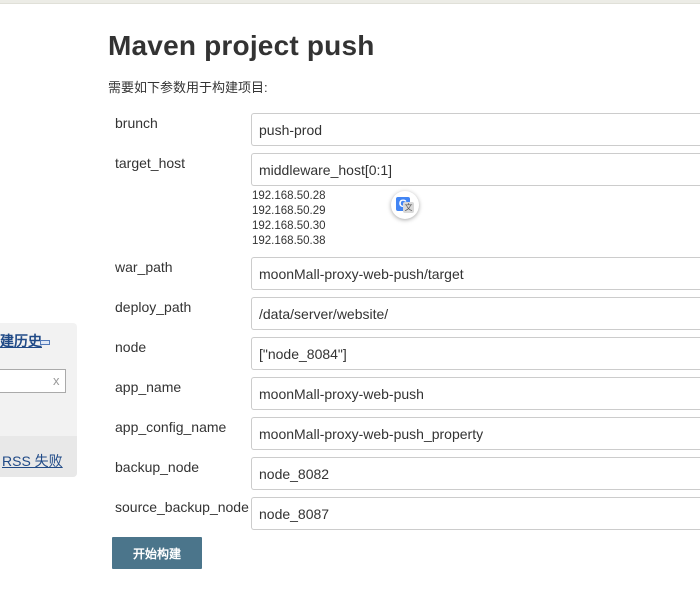  I want to click on source-backup-node-input, so click(475, 513).